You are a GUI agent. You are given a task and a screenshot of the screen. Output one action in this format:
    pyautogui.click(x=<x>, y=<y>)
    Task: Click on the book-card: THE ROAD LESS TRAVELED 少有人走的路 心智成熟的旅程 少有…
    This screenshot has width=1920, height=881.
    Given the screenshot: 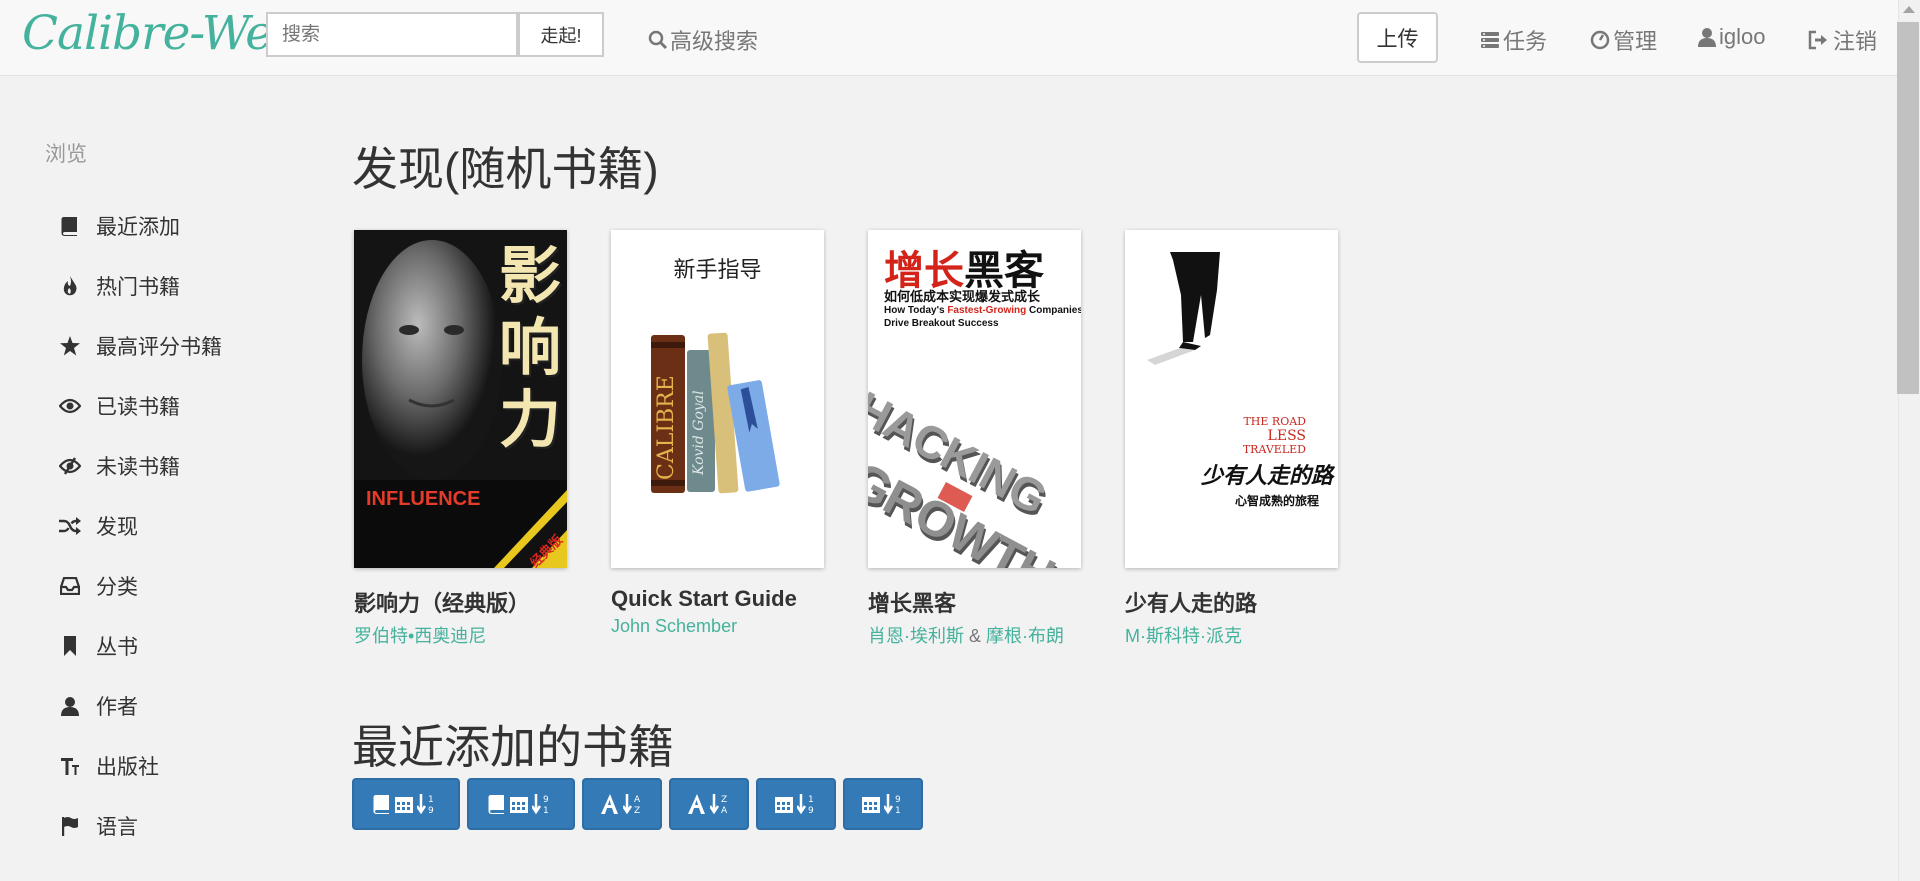 What is the action you would take?
    pyautogui.click(x=1231, y=439)
    